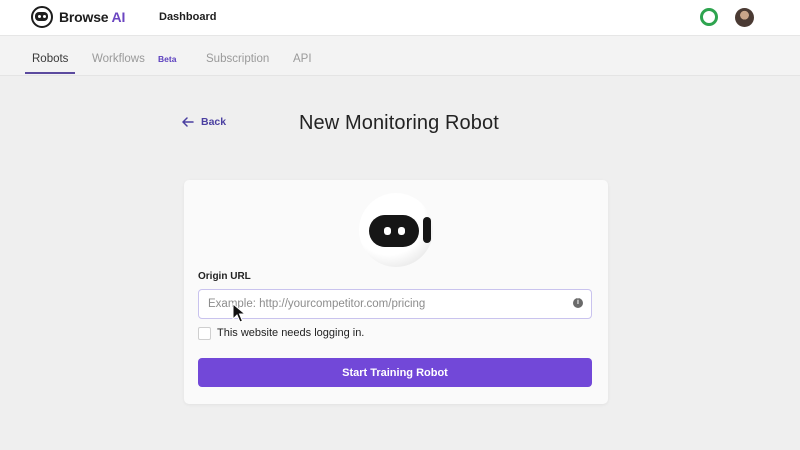 The width and height of the screenshot is (800, 450). Describe the element at coordinates (396, 230) in the screenshot. I see `robot-mascot-icon` at that location.